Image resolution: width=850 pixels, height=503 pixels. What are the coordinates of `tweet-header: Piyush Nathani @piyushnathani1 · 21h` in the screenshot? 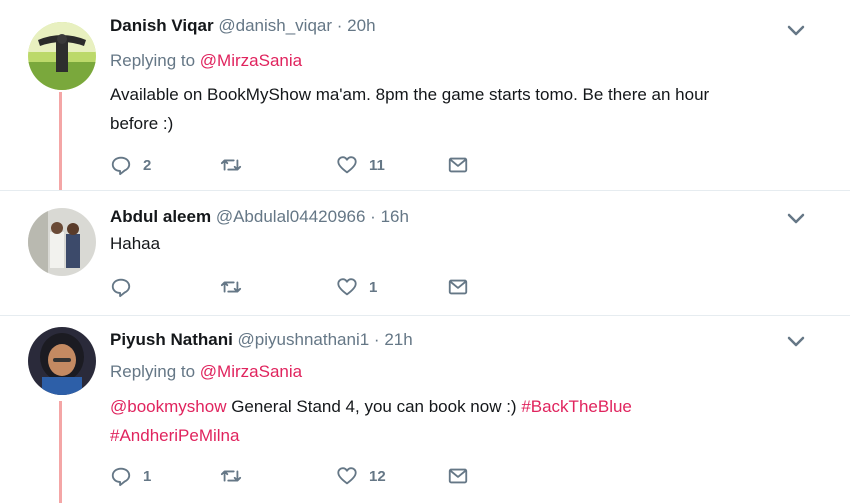 It's located at (261, 340).